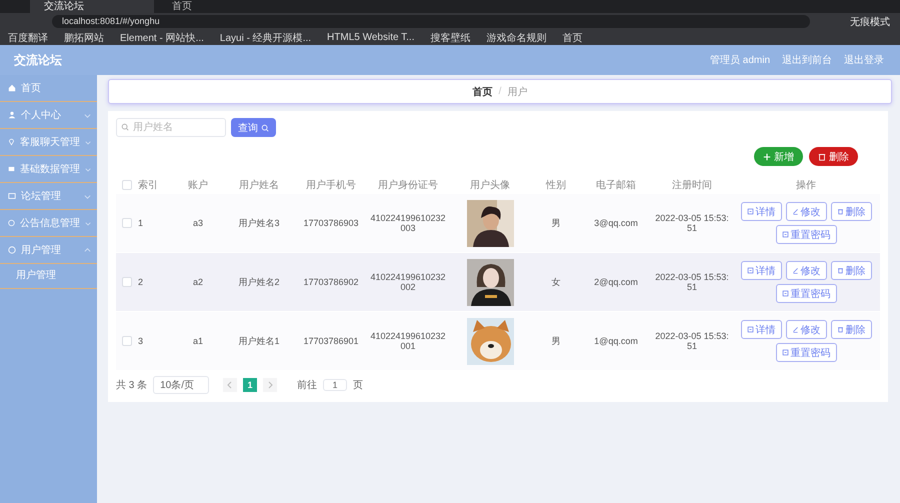 This screenshot has width=900, height=503. What do you see at coordinates (517, 91) in the screenshot?
I see `breadcrumb-item: 用户` at bounding box center [517, 91].